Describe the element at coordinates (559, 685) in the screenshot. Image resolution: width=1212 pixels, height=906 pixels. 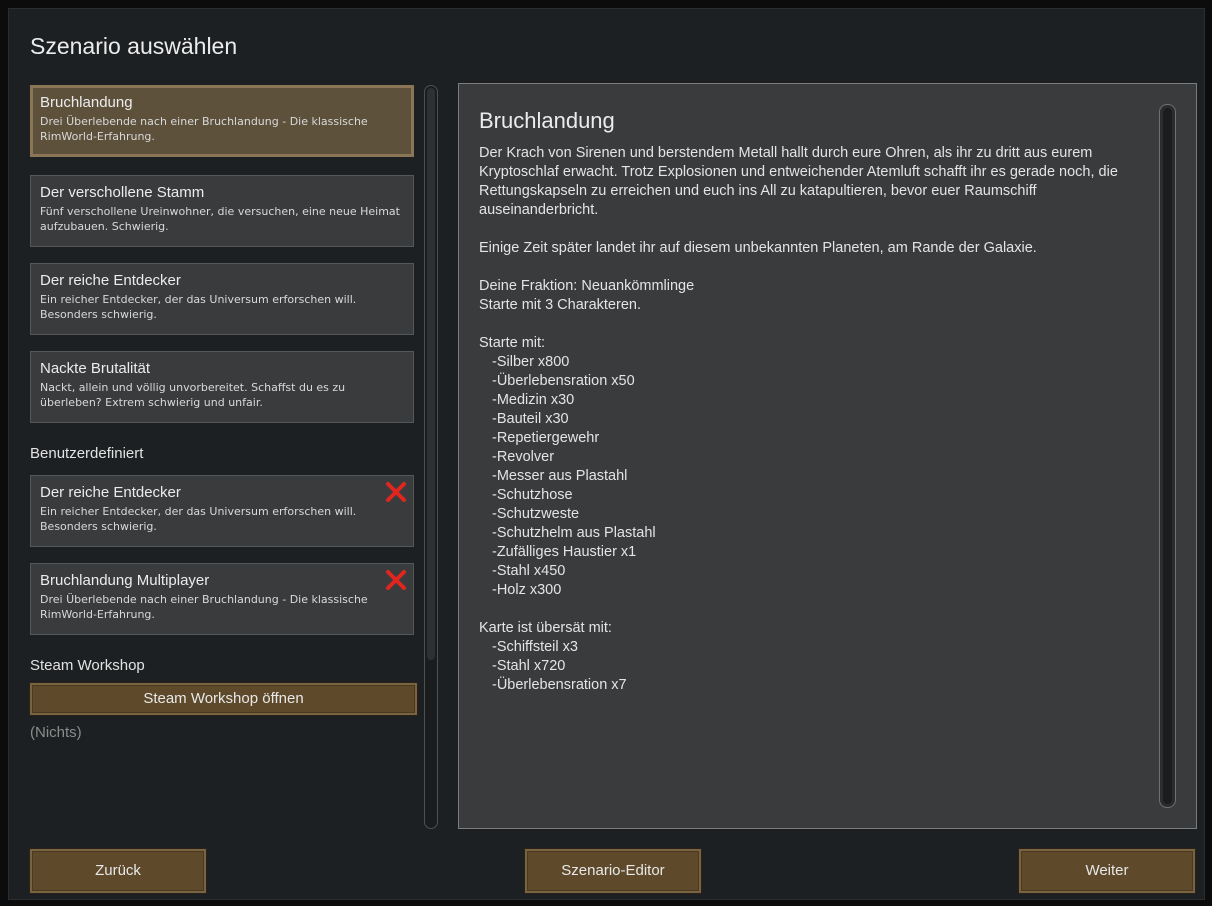
I see `map-item: -Überlebensration x7` at that location.